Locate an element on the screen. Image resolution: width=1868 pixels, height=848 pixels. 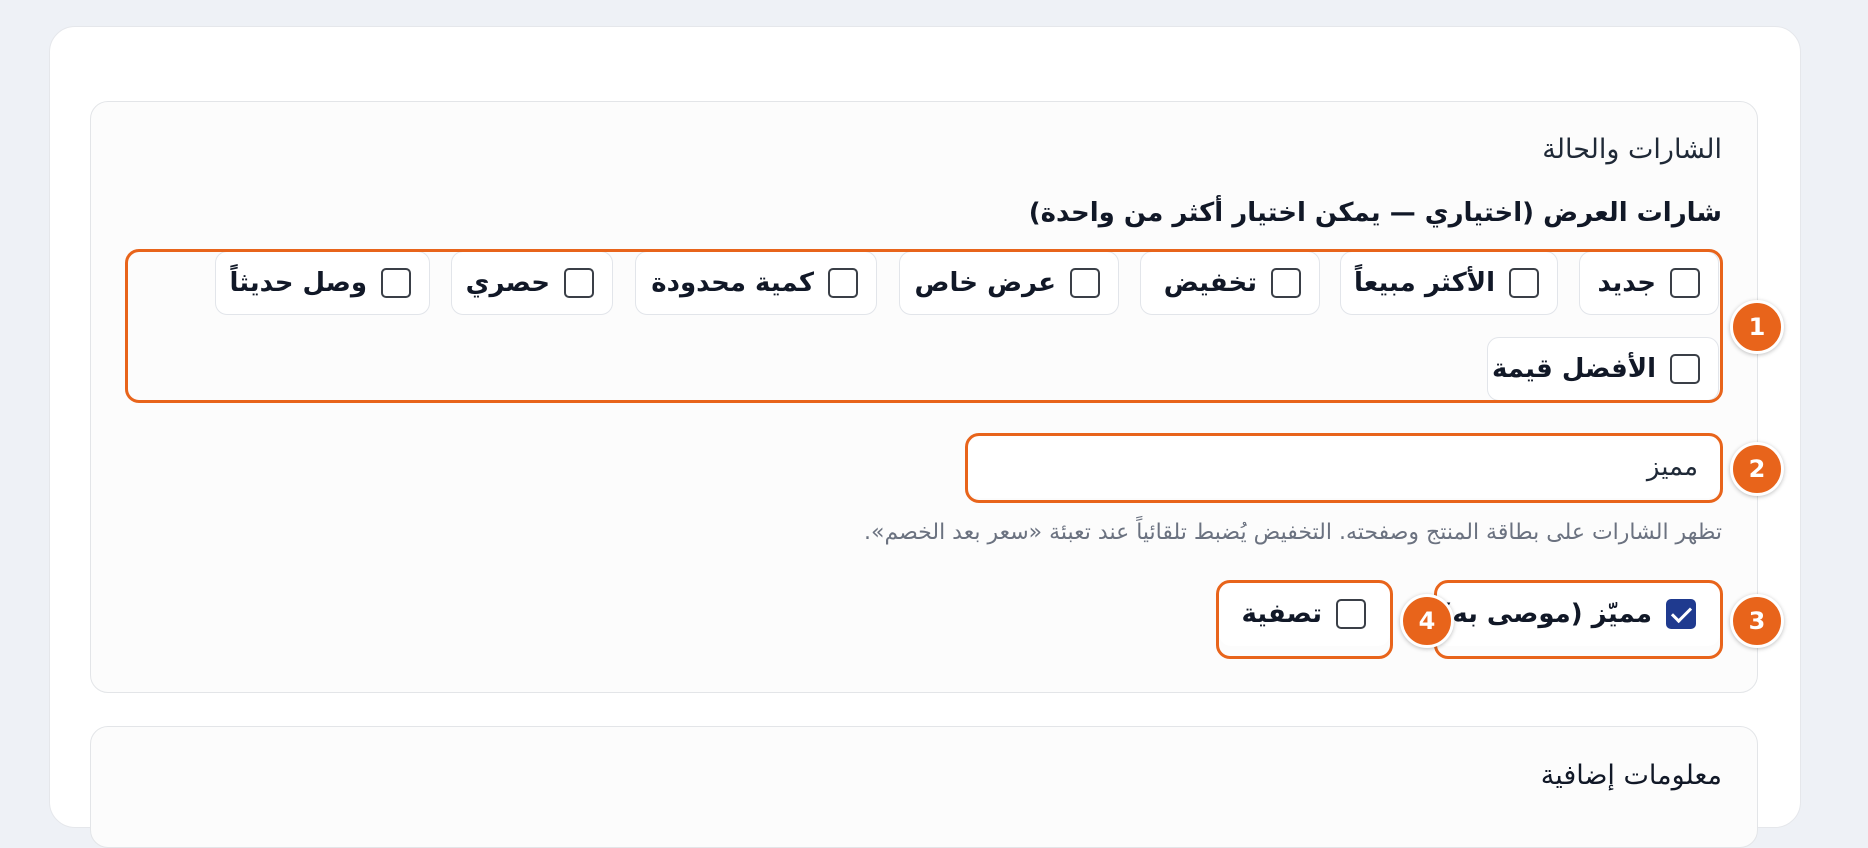
annotation-marker-3: 3 is located at coordinates (1757, 621).